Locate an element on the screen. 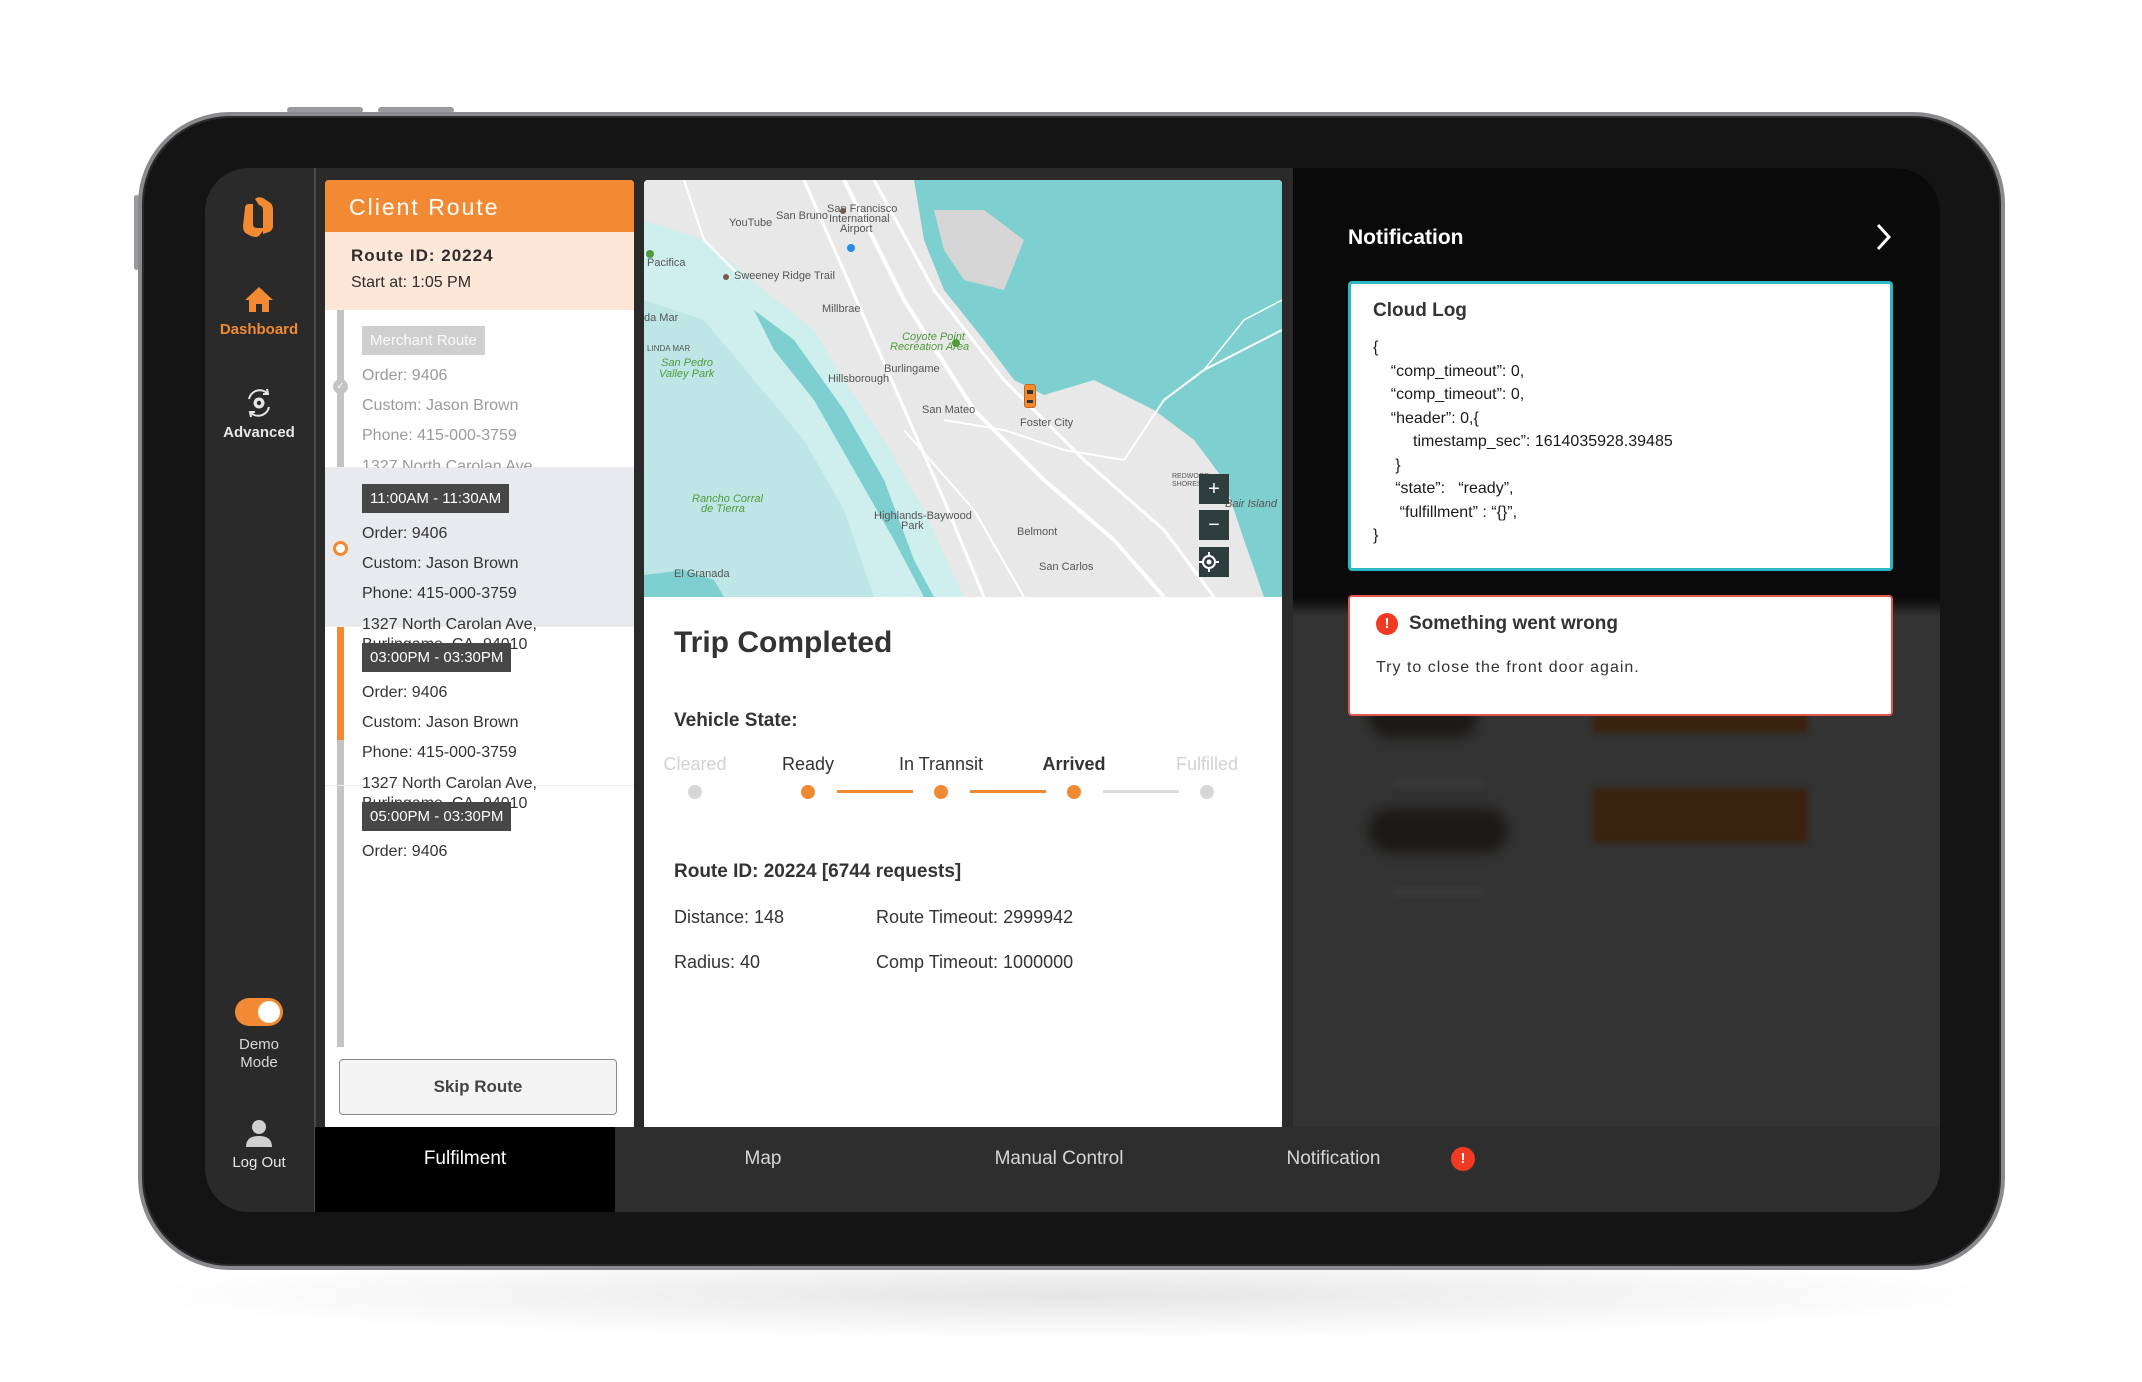 The width and height of the screenshot is (2142, 1382). demo-mode-toggle is located at coordinates (259, 1012).